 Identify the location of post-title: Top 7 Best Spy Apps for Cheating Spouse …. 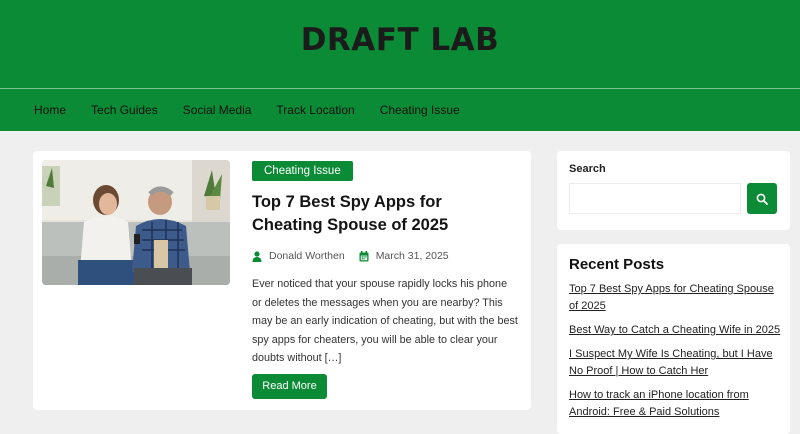
(382, 214).